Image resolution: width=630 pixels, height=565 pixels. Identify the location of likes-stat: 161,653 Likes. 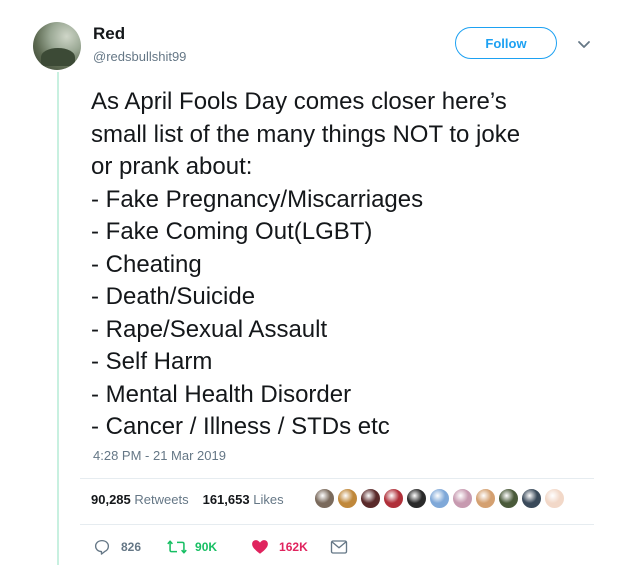
(243, 499).